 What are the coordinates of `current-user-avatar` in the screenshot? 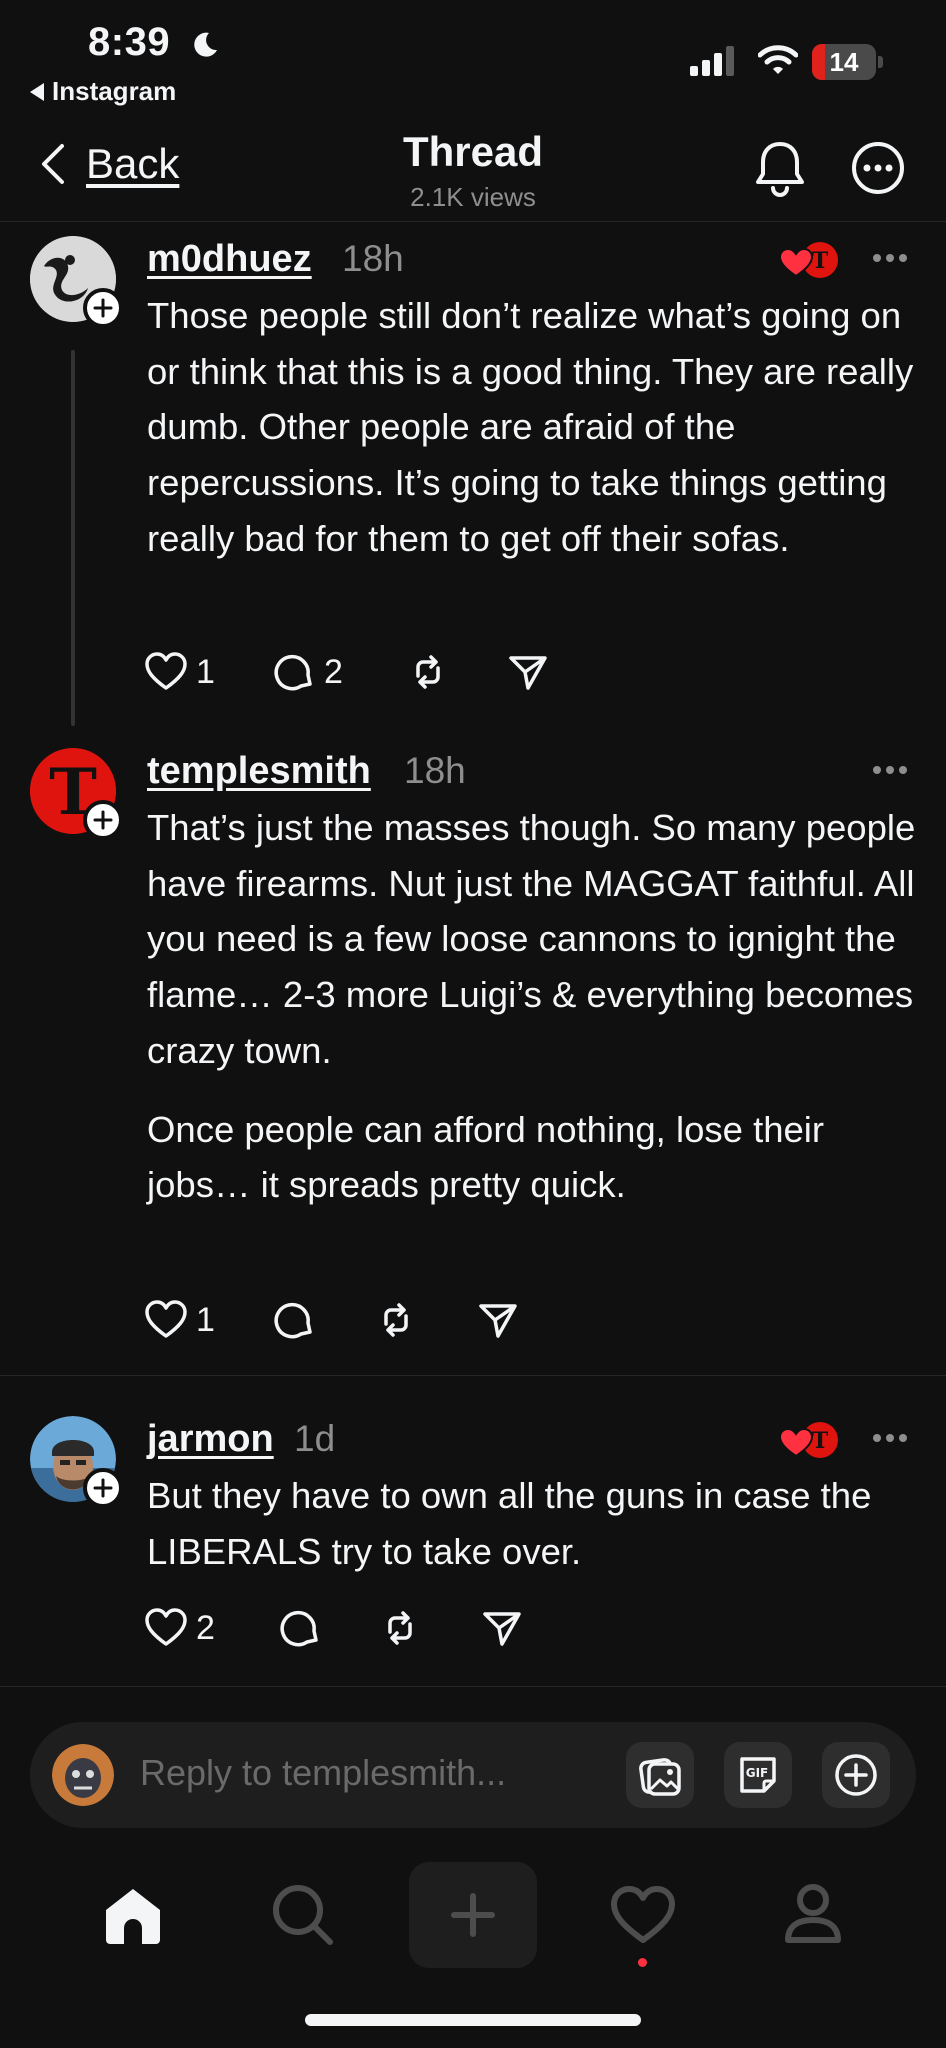 It's located at (83, 1775).